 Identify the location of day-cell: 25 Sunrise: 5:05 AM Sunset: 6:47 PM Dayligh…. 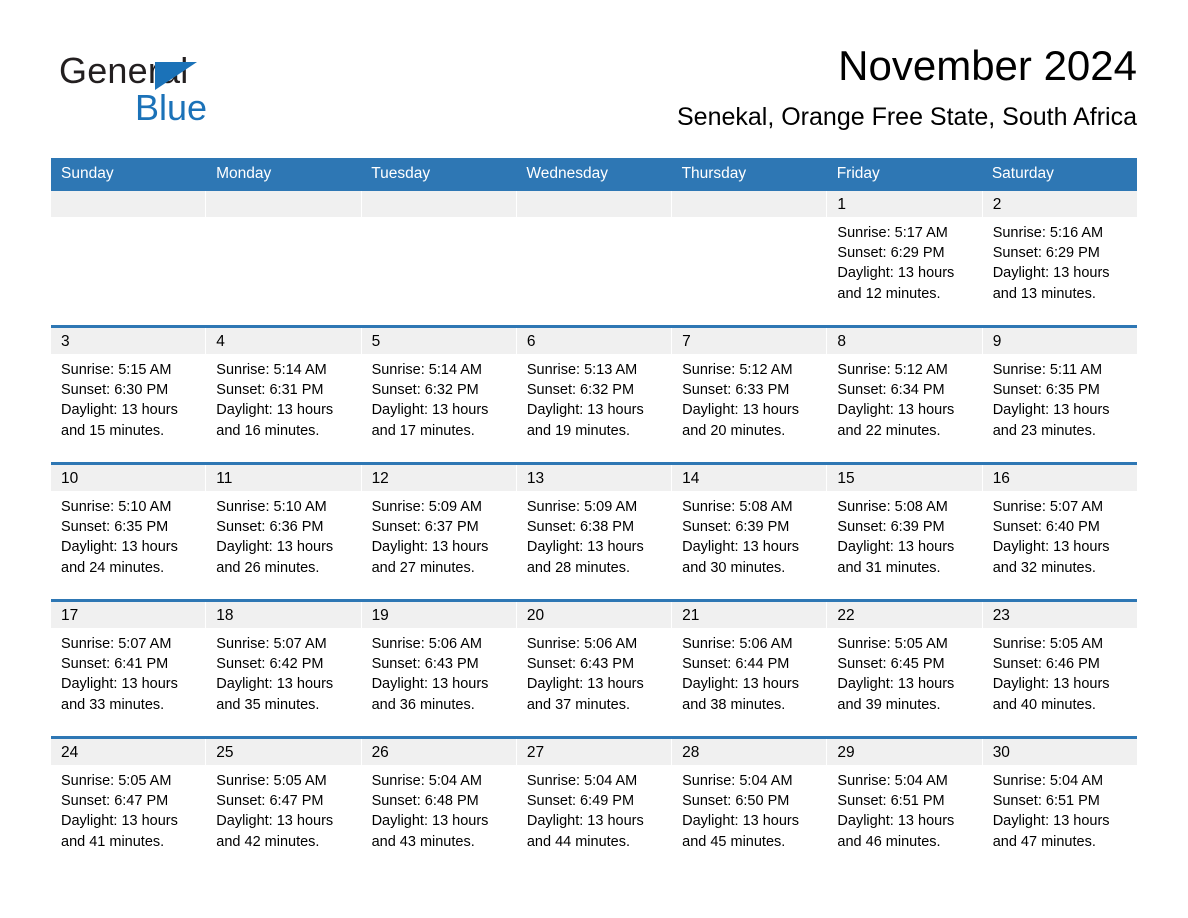
(284, 806).